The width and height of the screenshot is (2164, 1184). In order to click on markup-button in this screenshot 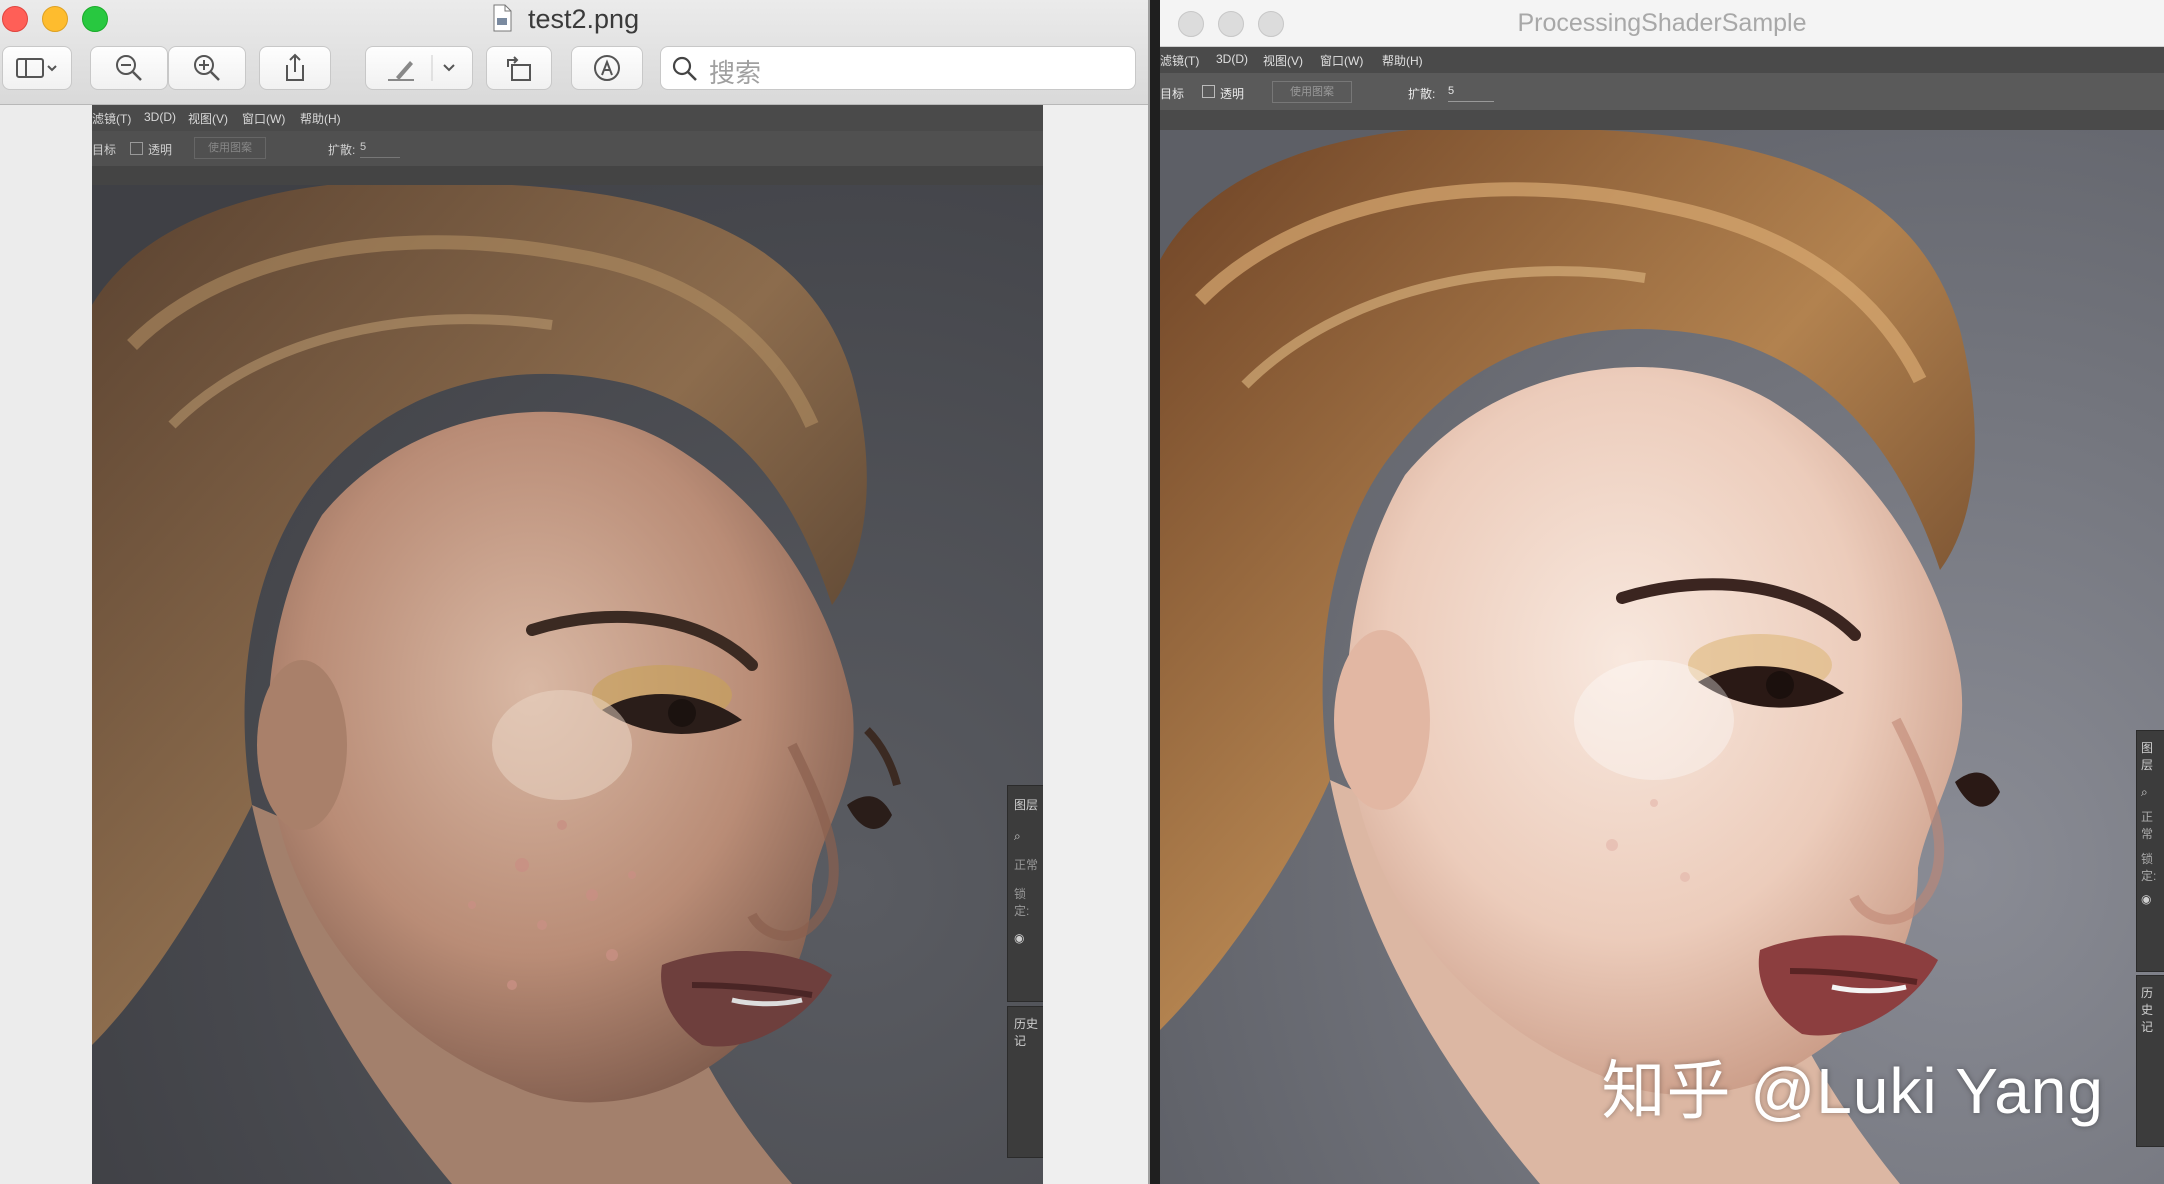, I will do `click(419, 68)`.